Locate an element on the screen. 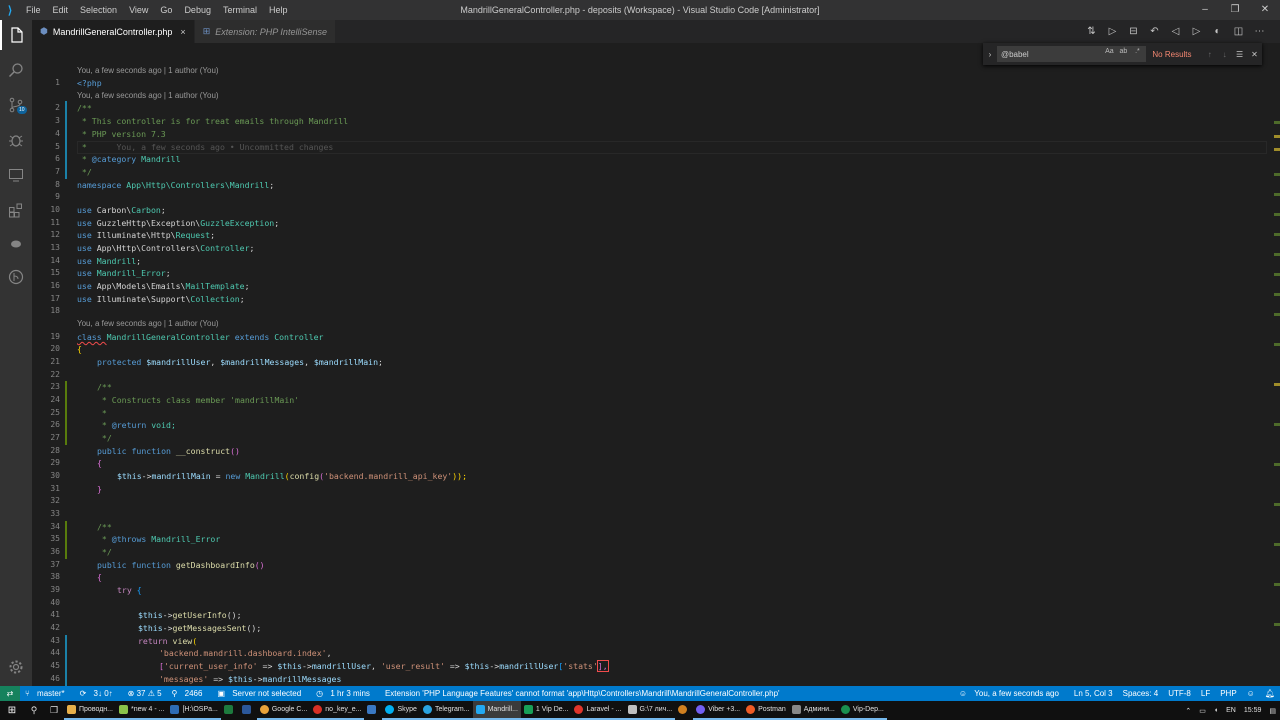  close-icon: × is located at coordinates (182, 32).